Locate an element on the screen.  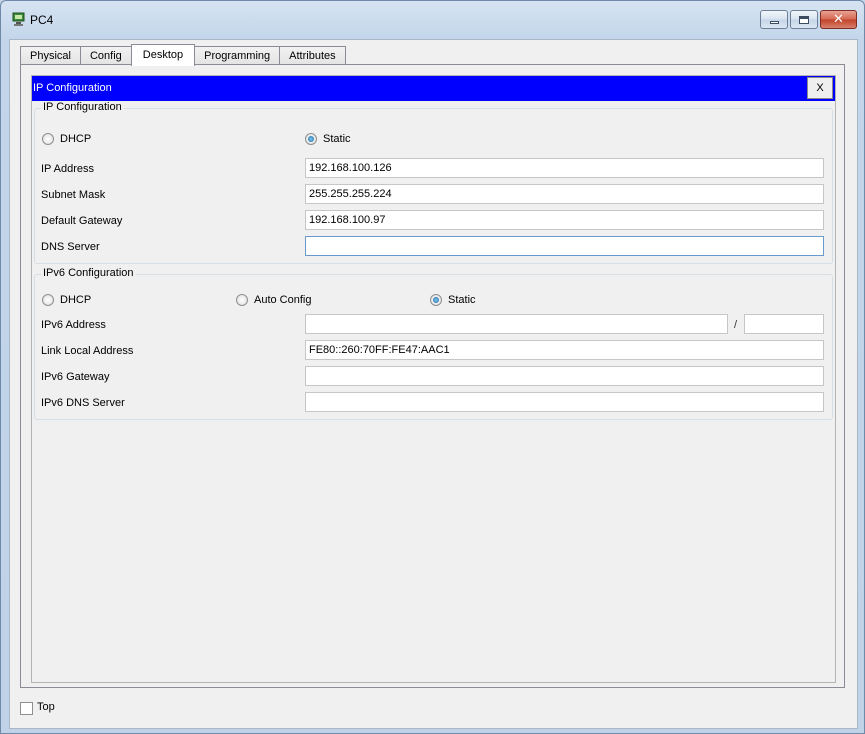
ipv4-group-title: IP Configuration is located at coordinates (82, 107).